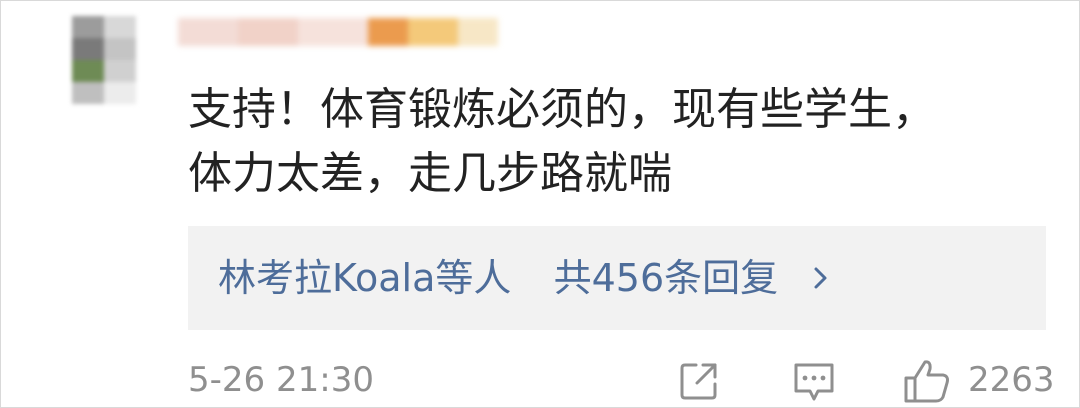 The image size is (1080, 408). I want to click on reply-summary-text: 林考拉Koala等人 共456条回复, so click(498, 278).